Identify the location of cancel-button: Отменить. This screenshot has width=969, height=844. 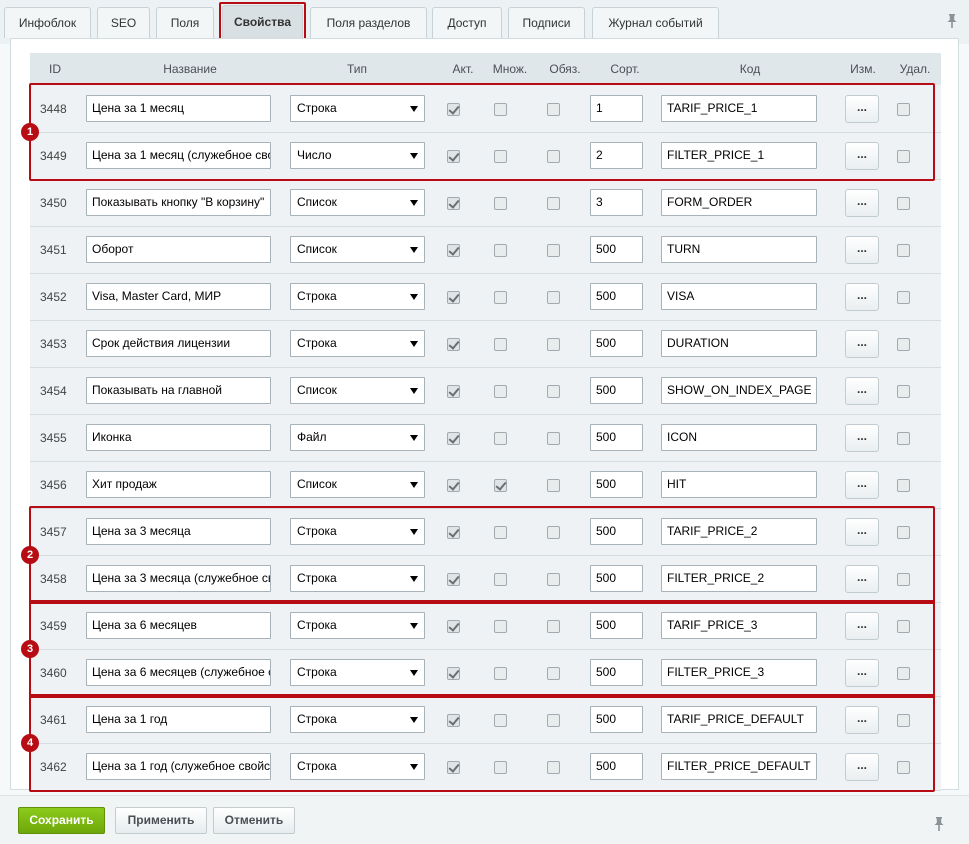
(254, 820).